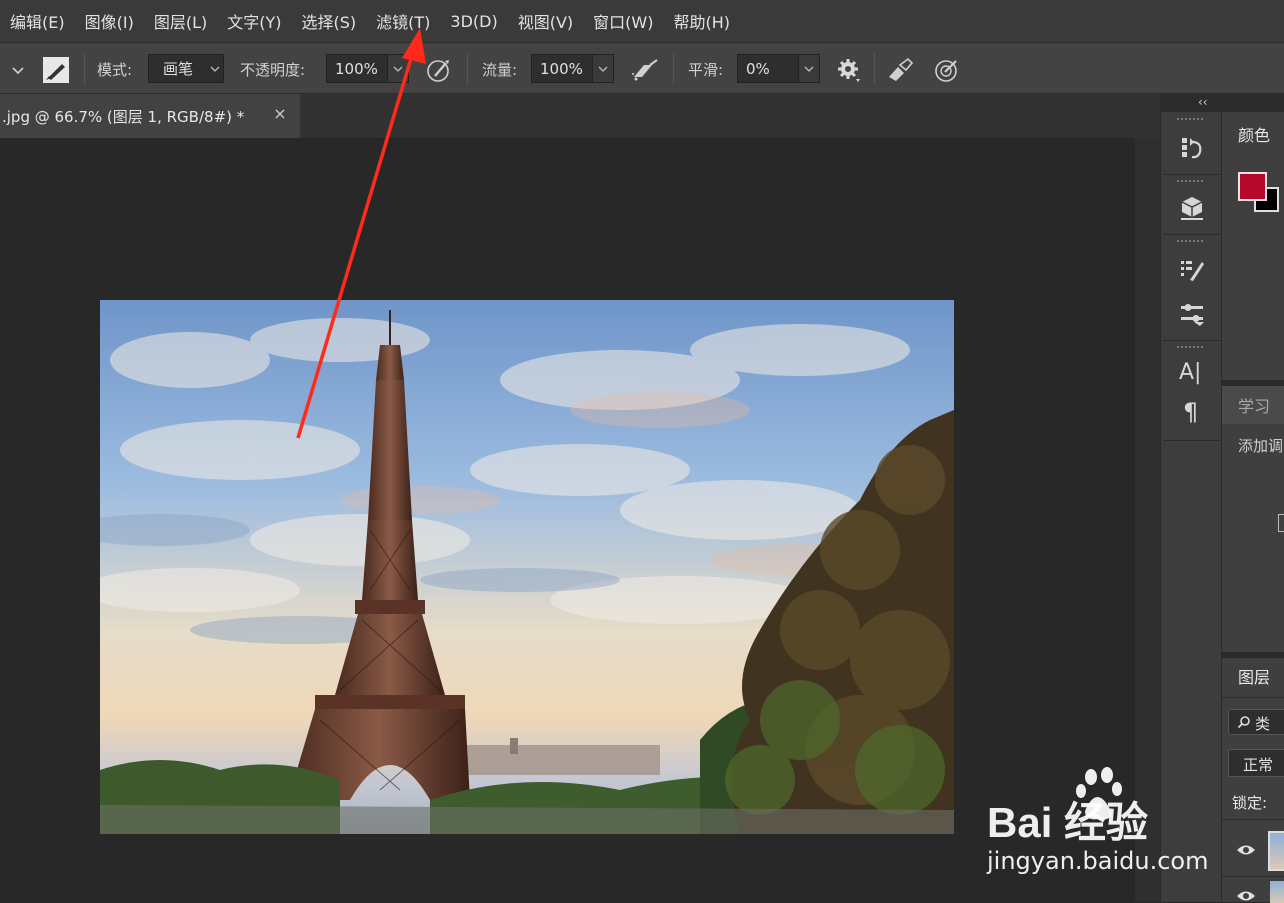 This screenshot has height=903, width=1284. I want to click on menu-window: 窗口(W), so click(623, 21).